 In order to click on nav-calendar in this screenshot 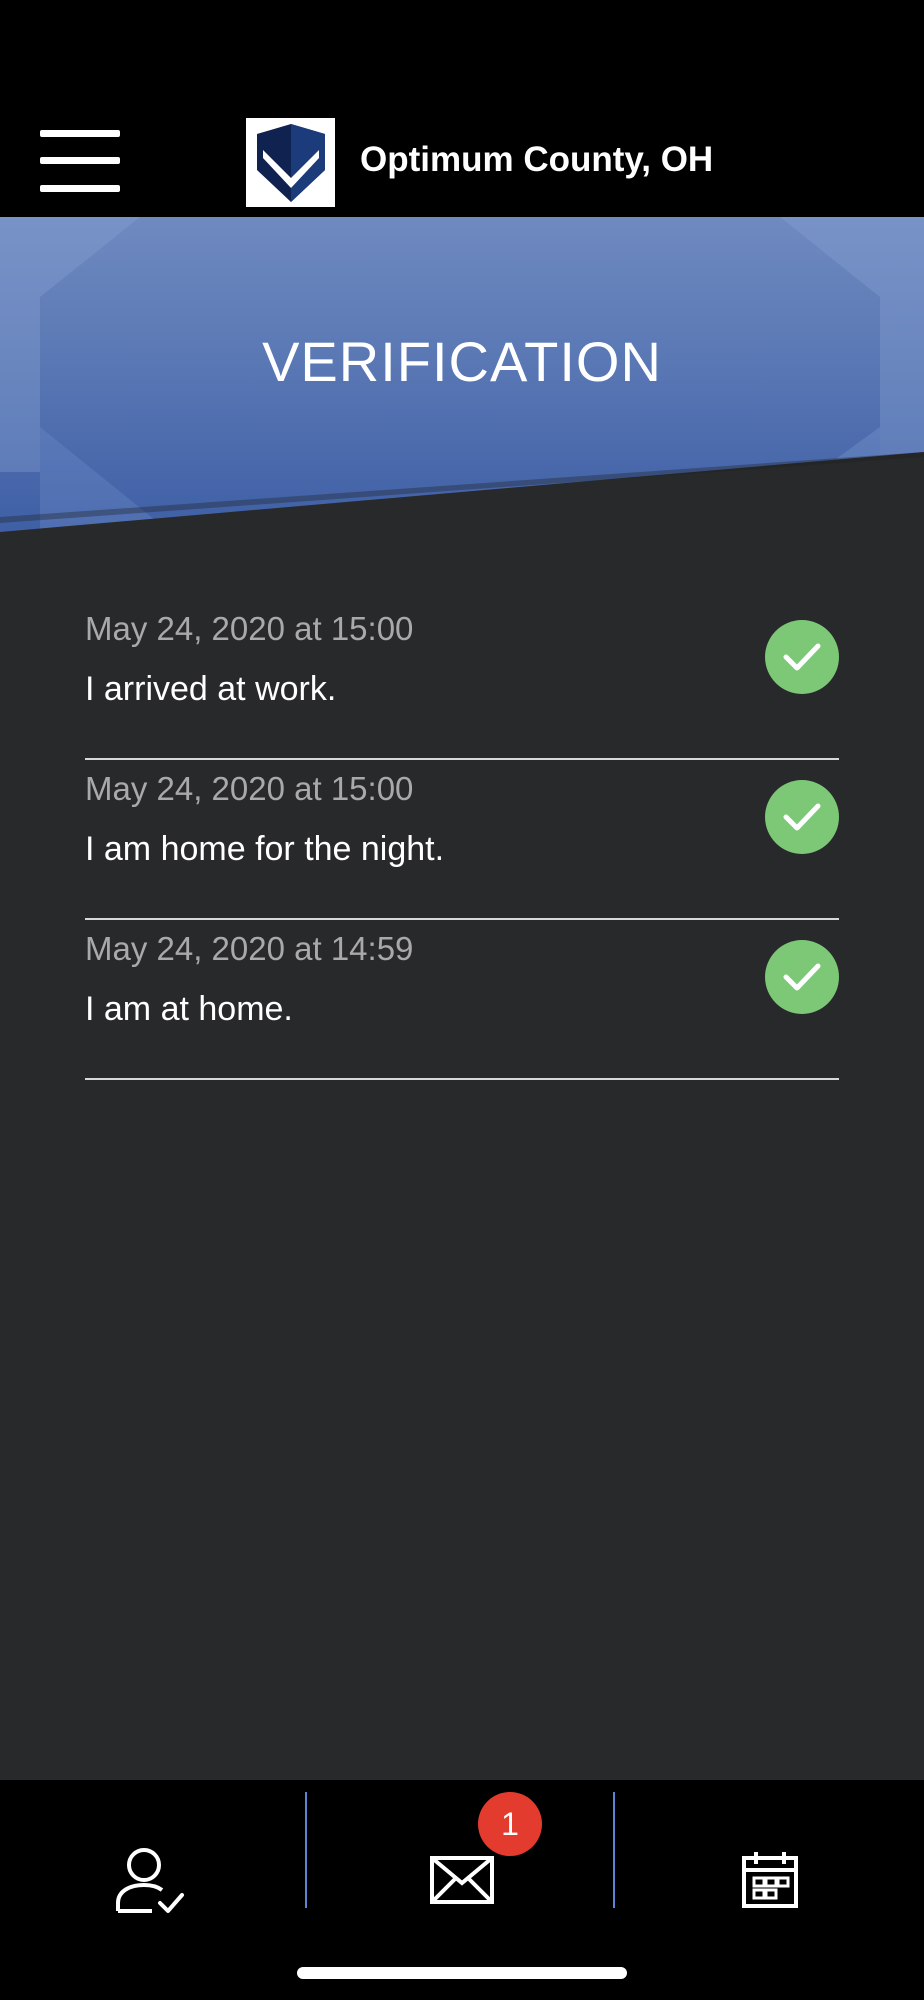, I will do `click(770, 1880)`.